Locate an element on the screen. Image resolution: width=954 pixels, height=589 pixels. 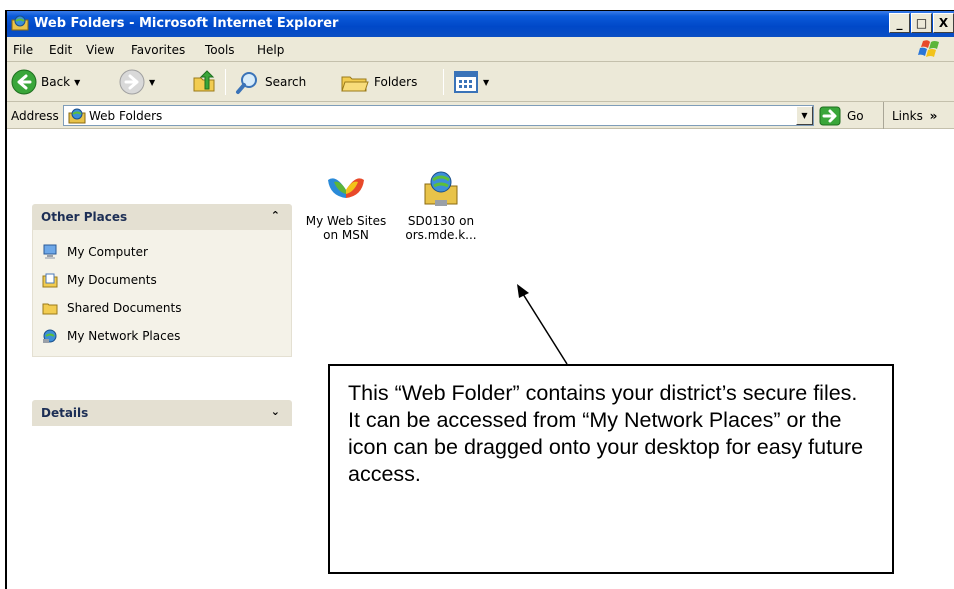
up-folder-icon is located at coordinates (204, 81).